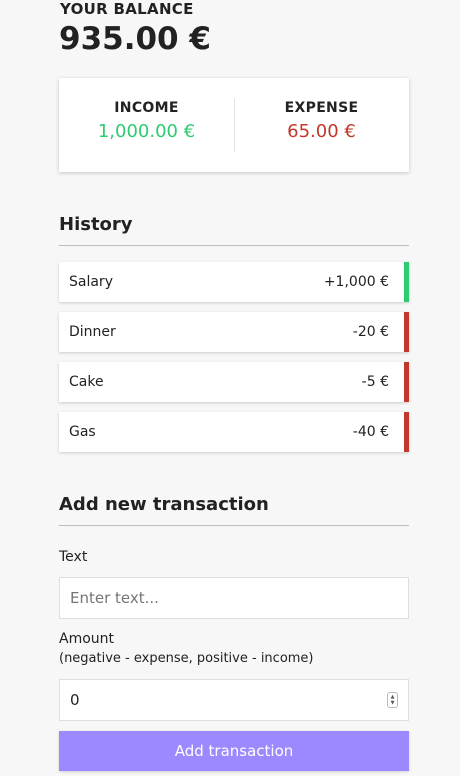  Describe the element at coordinates (370, 432) in the screenshot. I see `transaction-amount: -40 €` at that location.